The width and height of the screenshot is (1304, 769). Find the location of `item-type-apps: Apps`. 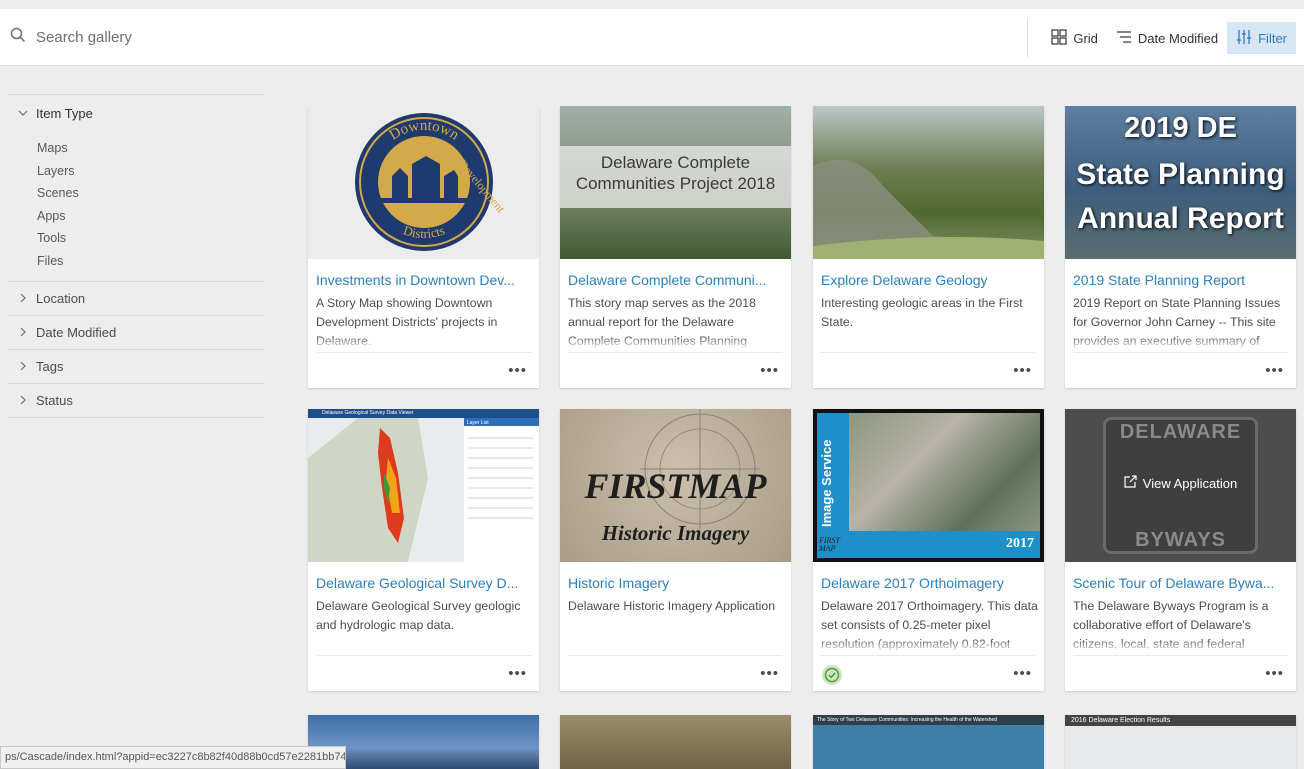

item-type-apps: Apps is located at coordinates (150, 216).